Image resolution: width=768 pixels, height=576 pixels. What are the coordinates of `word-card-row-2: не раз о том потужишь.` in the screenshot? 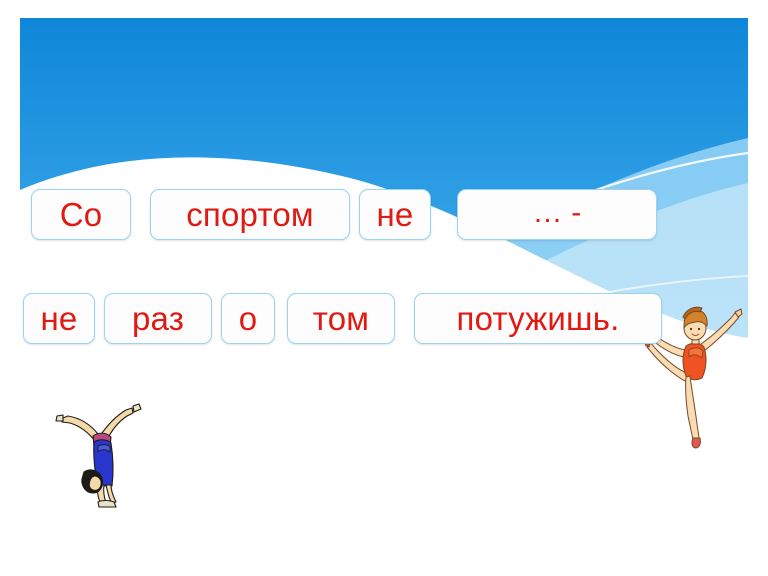 It's located at (342, 318).